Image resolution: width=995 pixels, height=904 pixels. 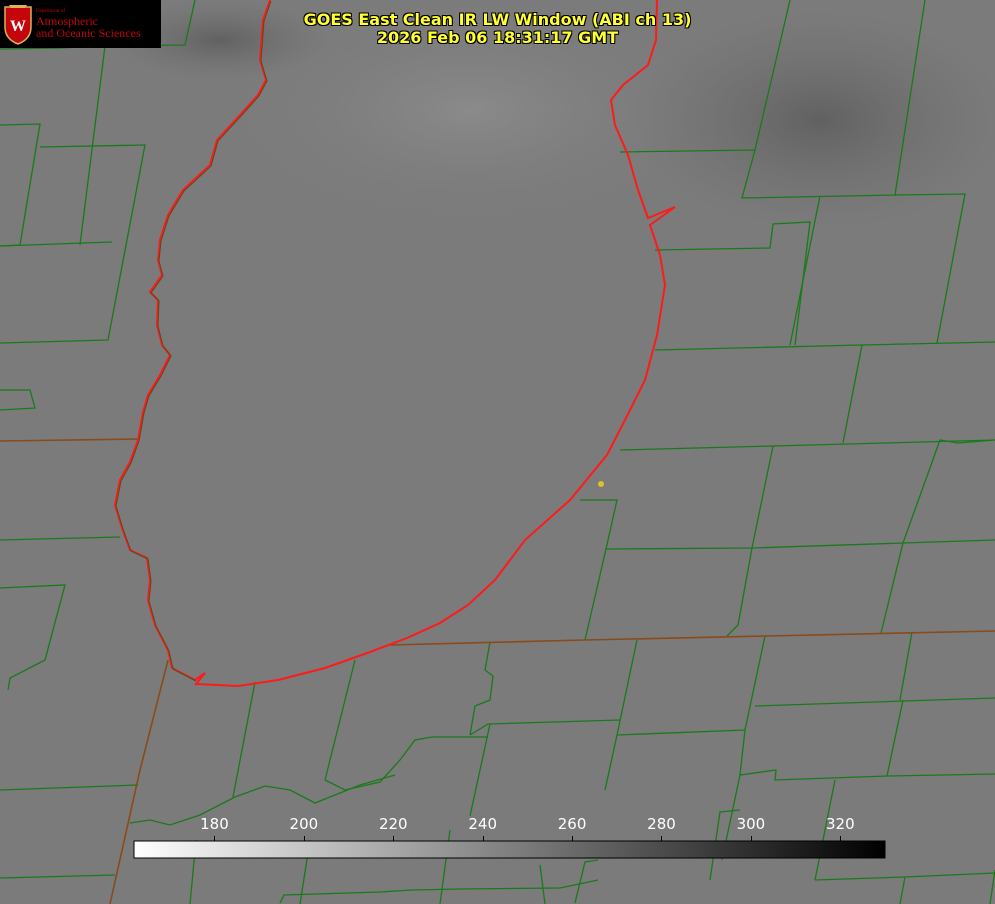 What do you see at coordinates (304, 824) in the screenshot?
I see `colorbar-tick-label: 200` at bounding box center [304, 824].